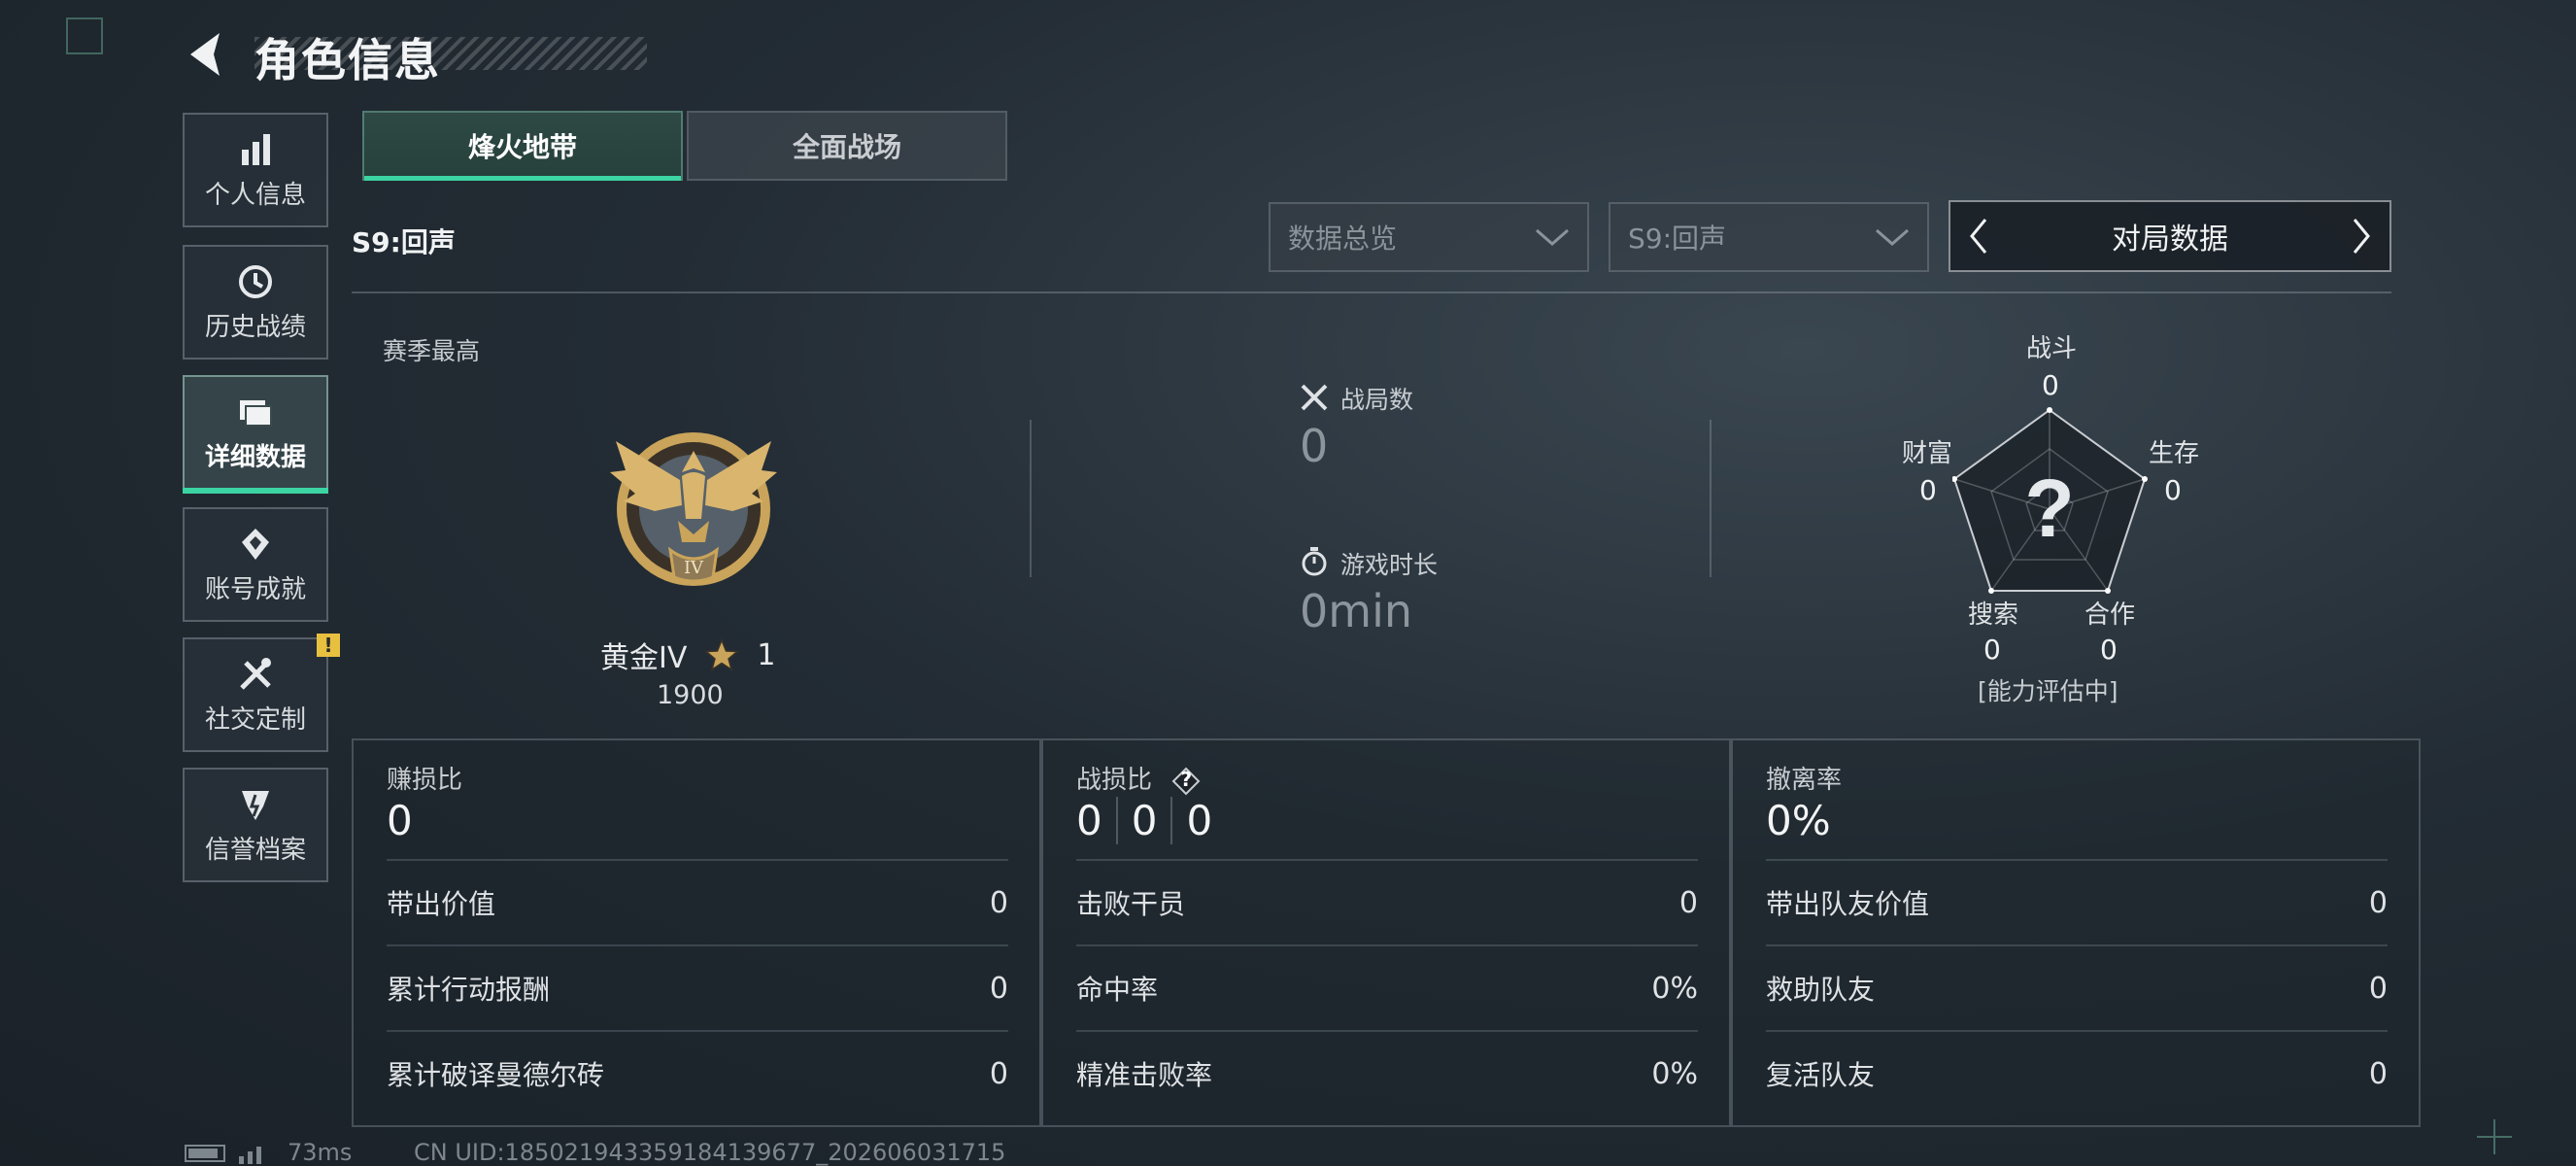  What do you see at coordinates (1356, 611) in the screenshot?
I see `playtime-value: 0min` at bounding box center [1356, 611].